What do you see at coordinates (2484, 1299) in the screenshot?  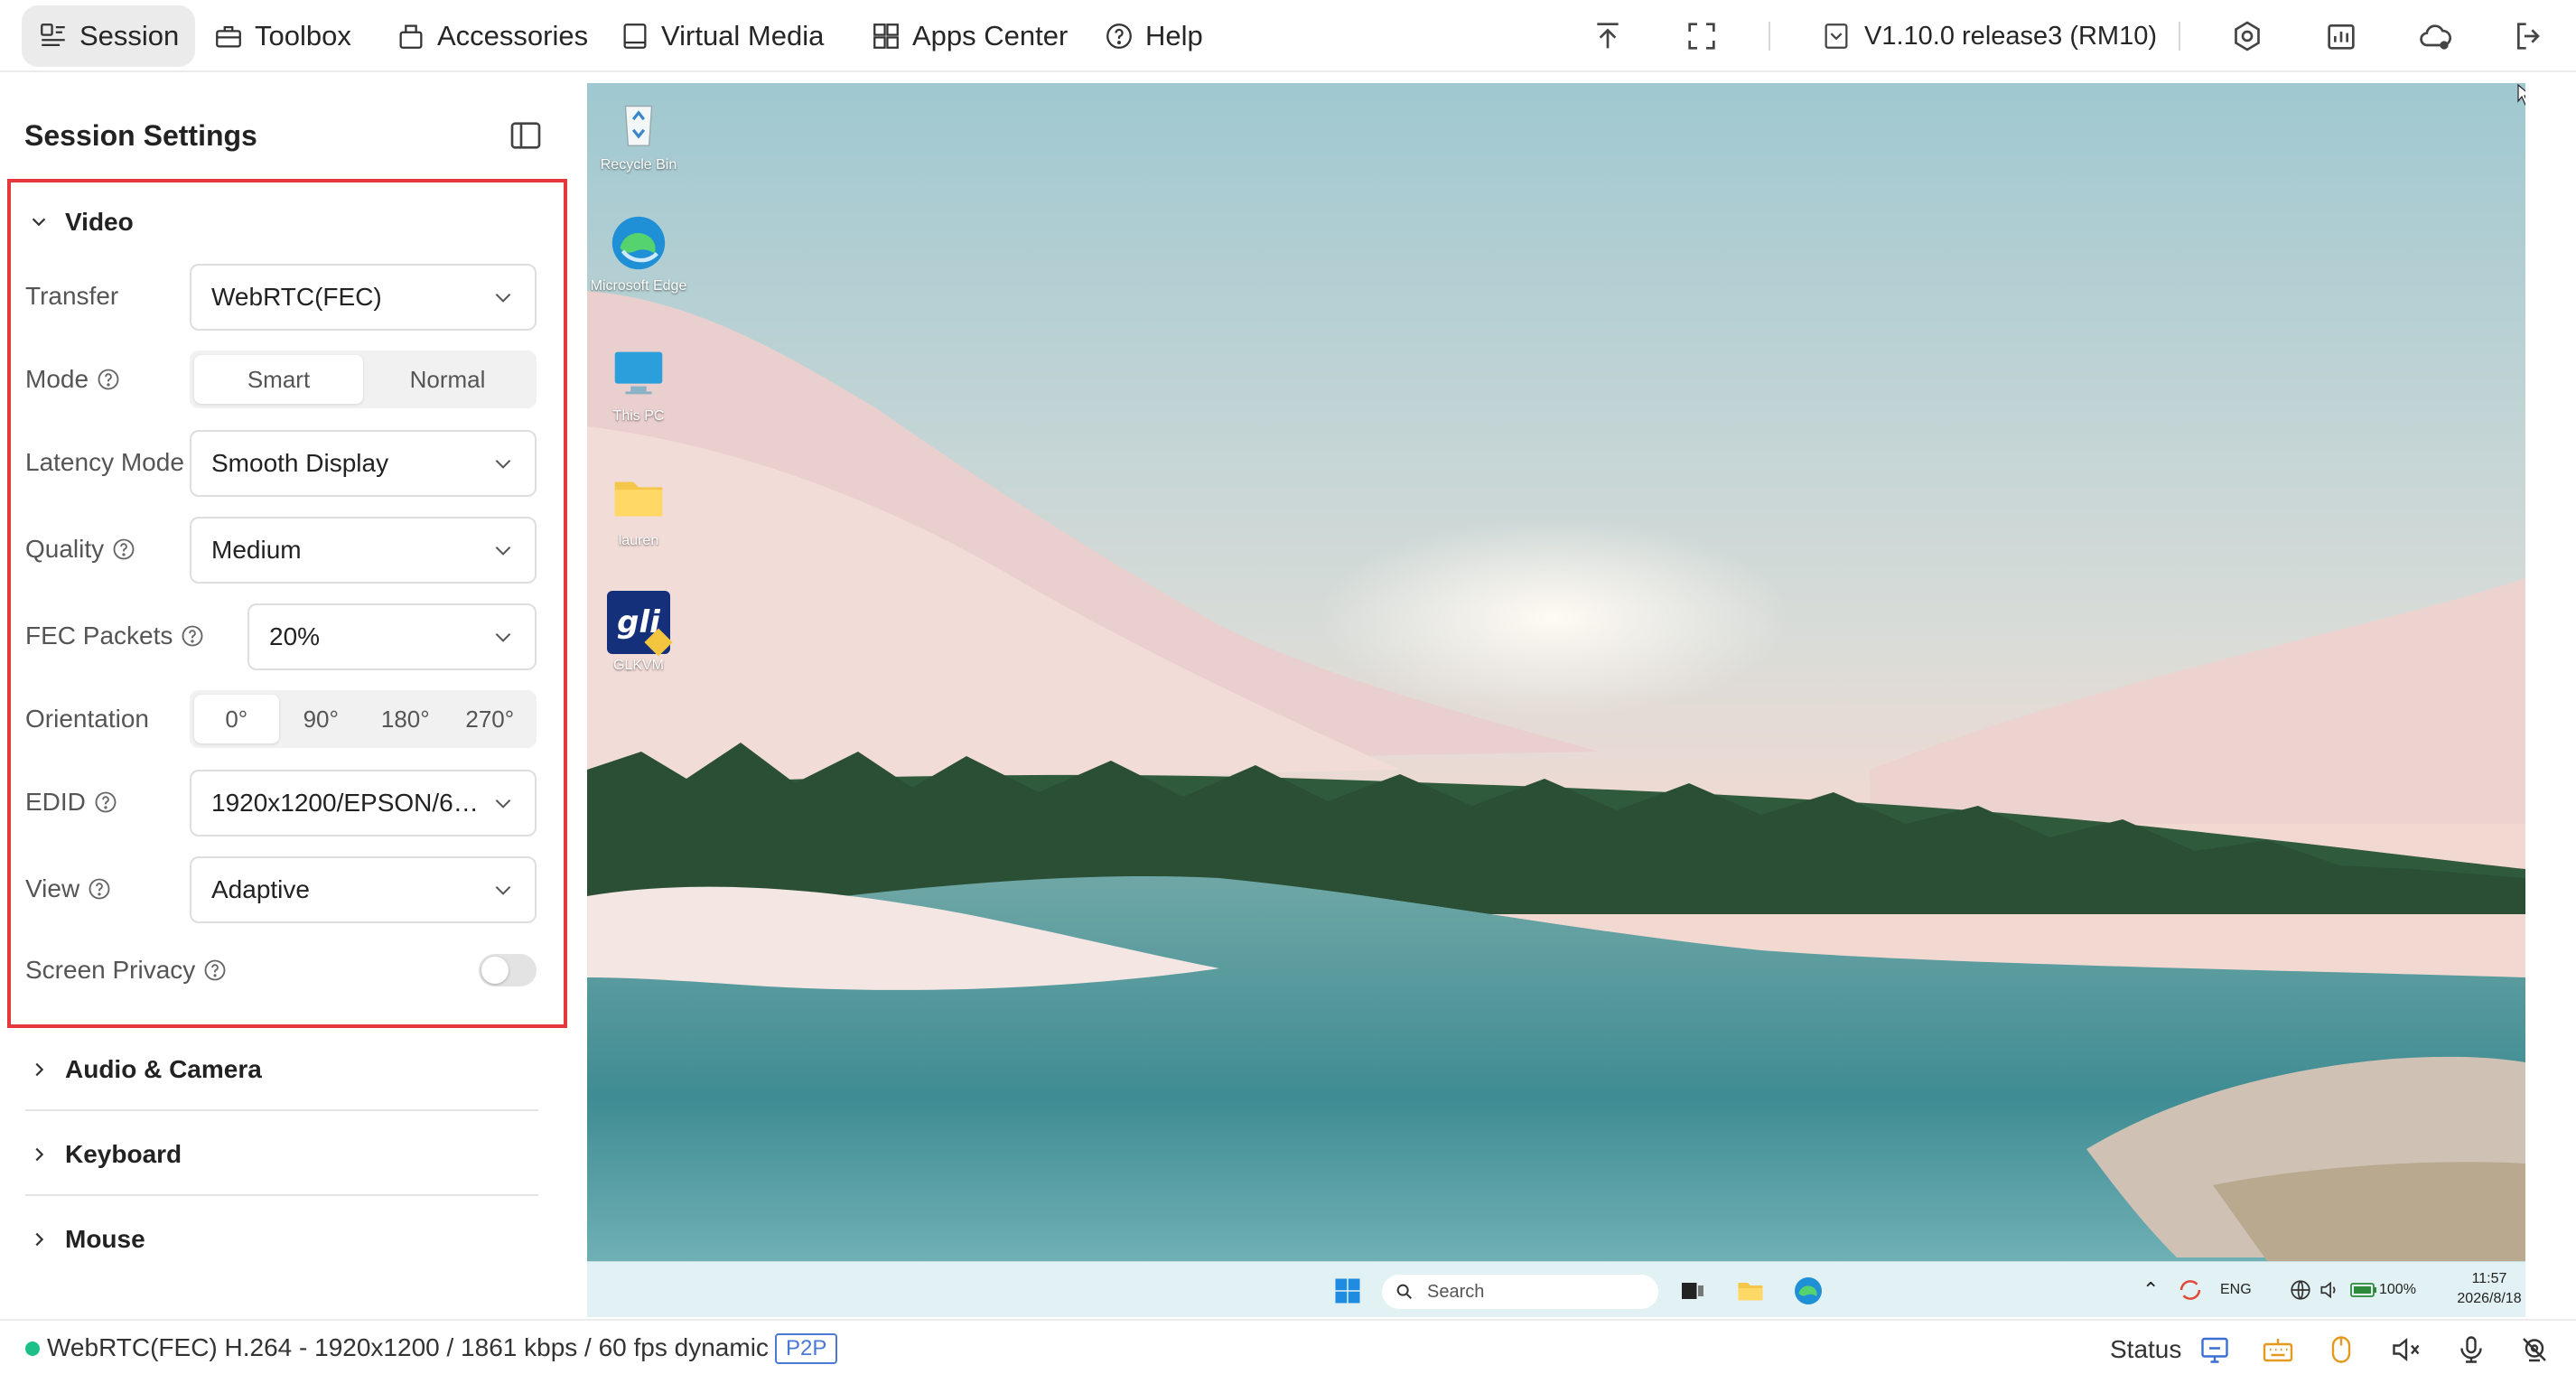 I see `taskbar-date: 2026/8/18` at bounding box center [2484, 1299].